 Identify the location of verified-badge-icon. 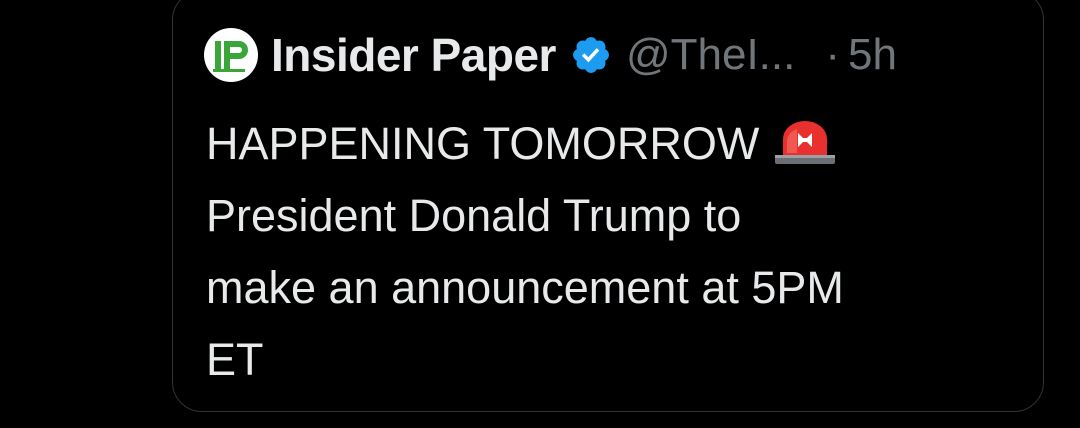
(591, 55).